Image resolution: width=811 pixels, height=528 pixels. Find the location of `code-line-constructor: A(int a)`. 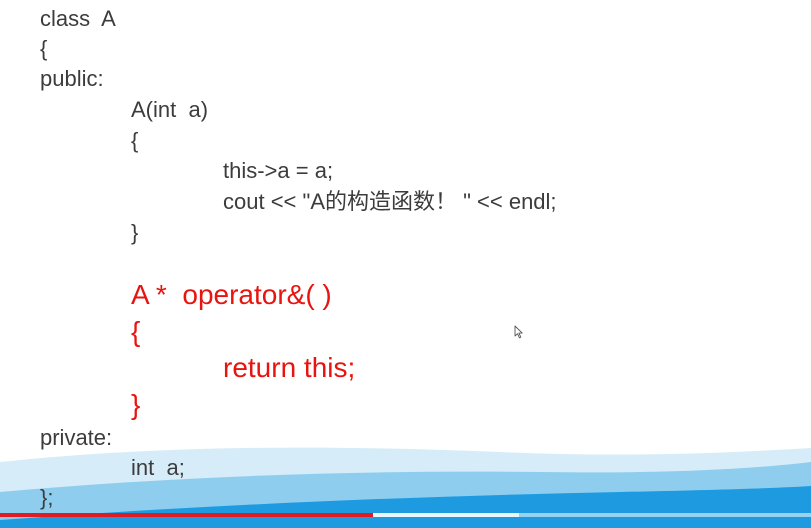

code-line-constructor: A(int a) is located at coordinates (170, 109).